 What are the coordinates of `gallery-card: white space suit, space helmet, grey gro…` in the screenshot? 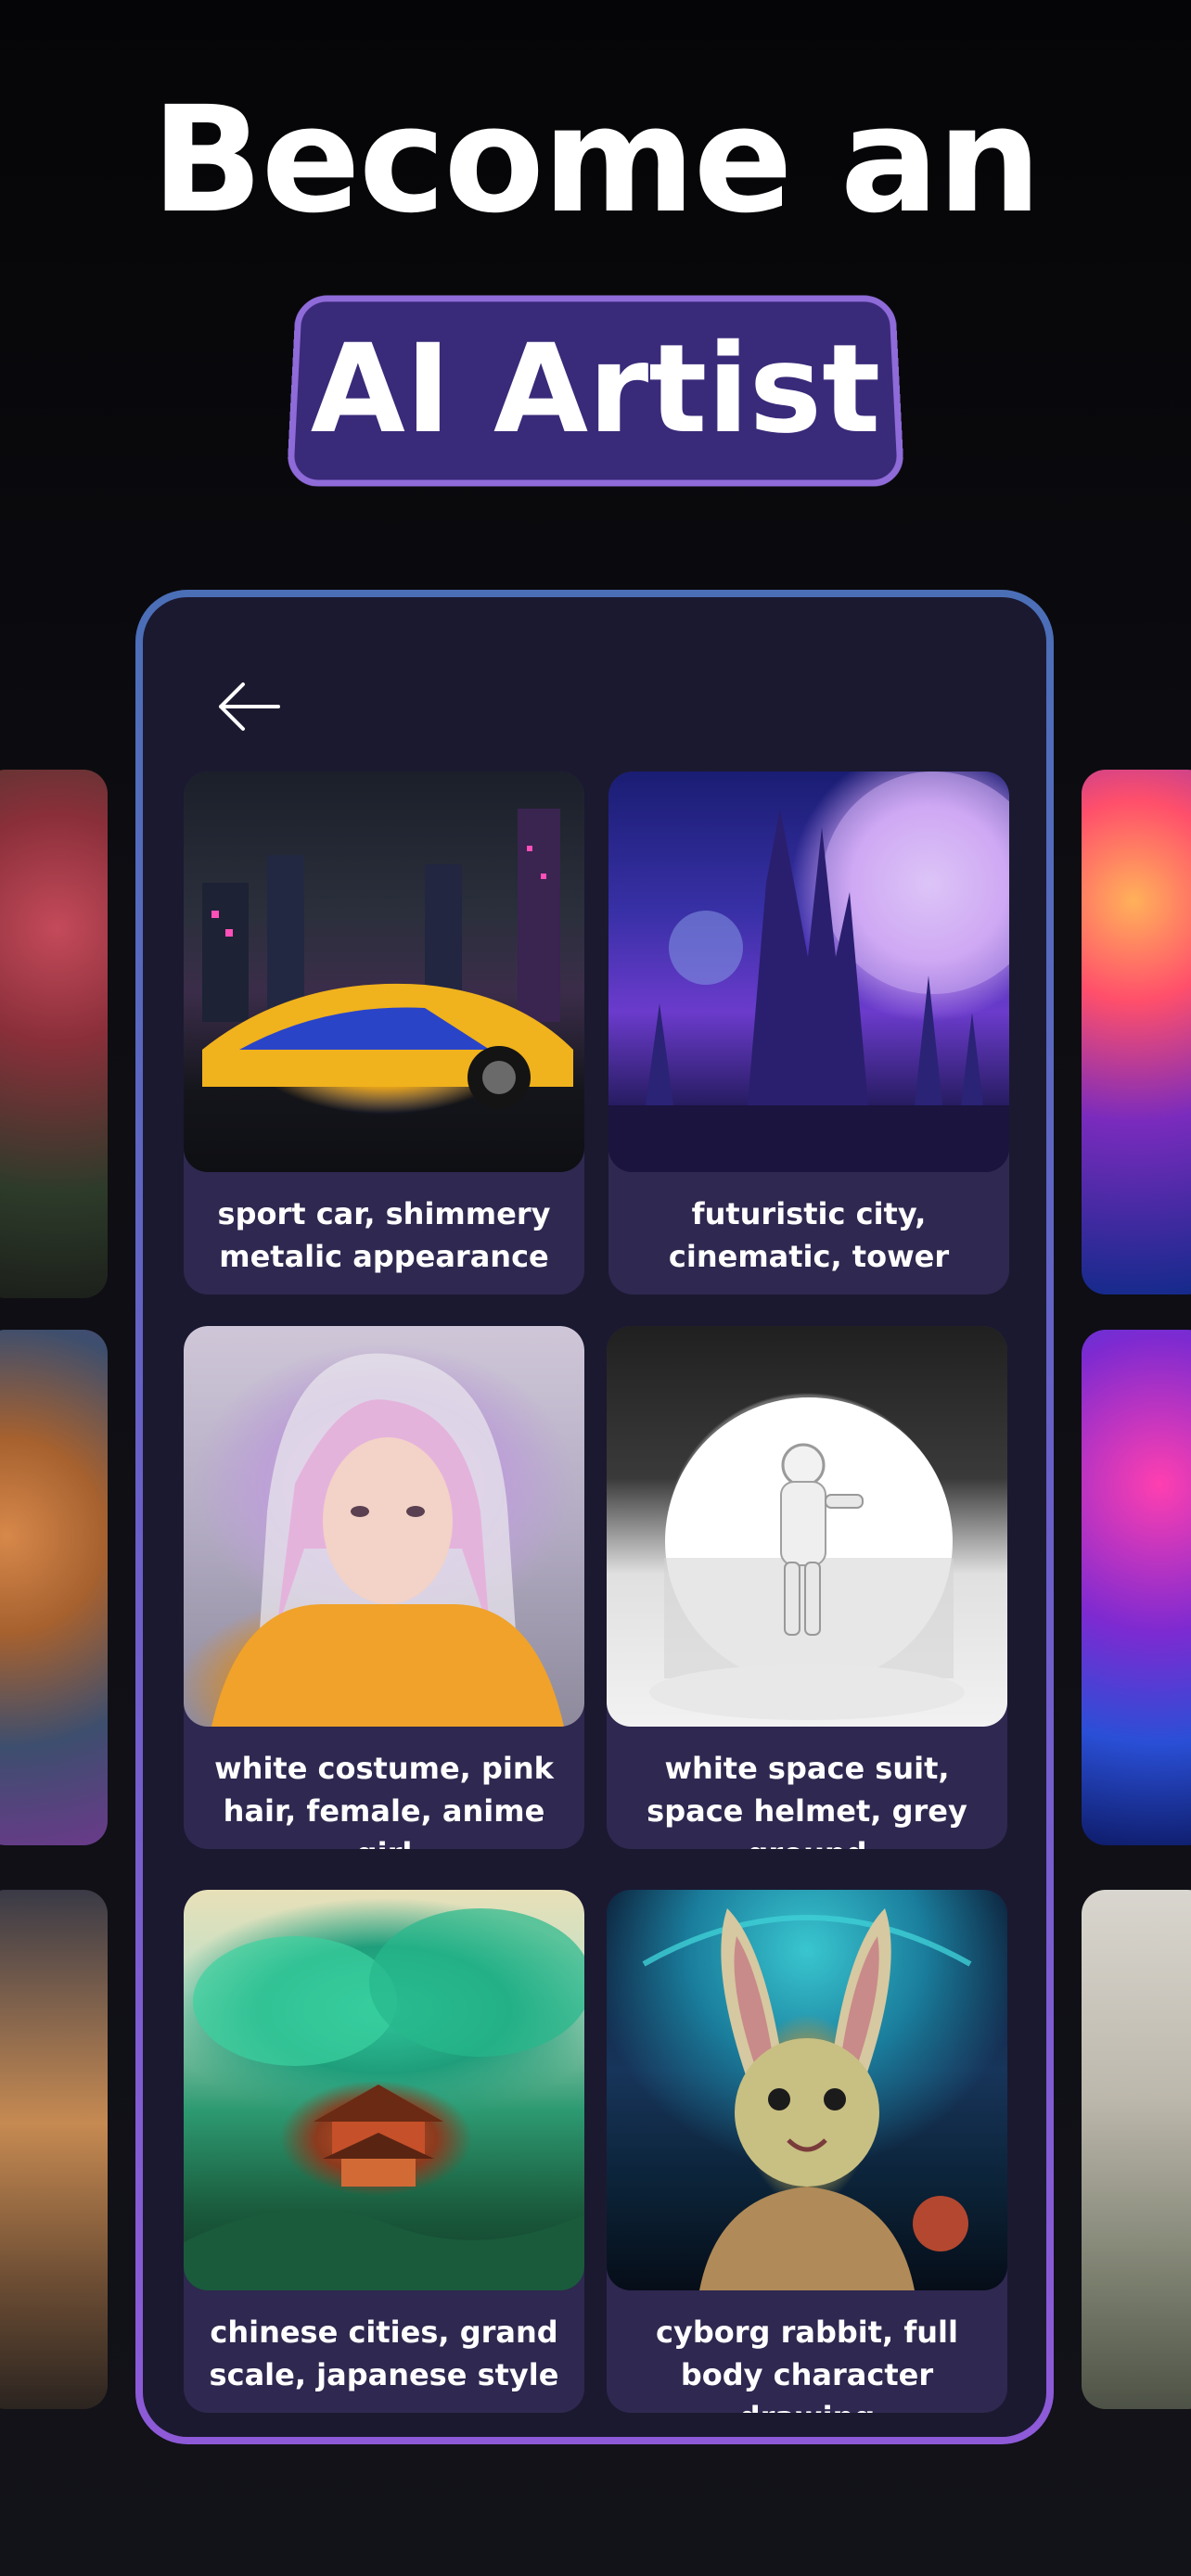 It's located at (807, 1587).